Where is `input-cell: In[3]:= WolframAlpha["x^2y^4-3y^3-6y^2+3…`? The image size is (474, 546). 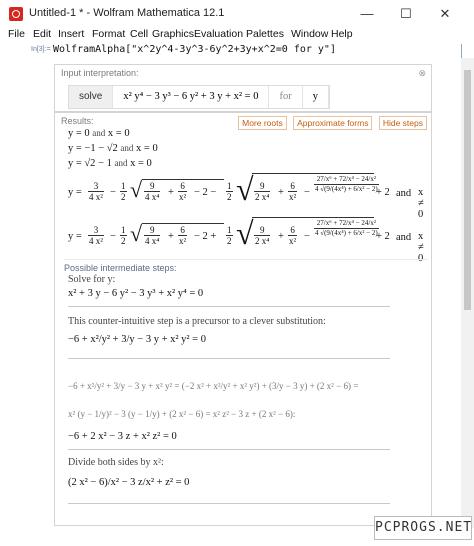 input-cell: In[3]:= WolframAlpha["x^2y^4-3y^3-6y^2+3… is located at coordinates (237, 50).